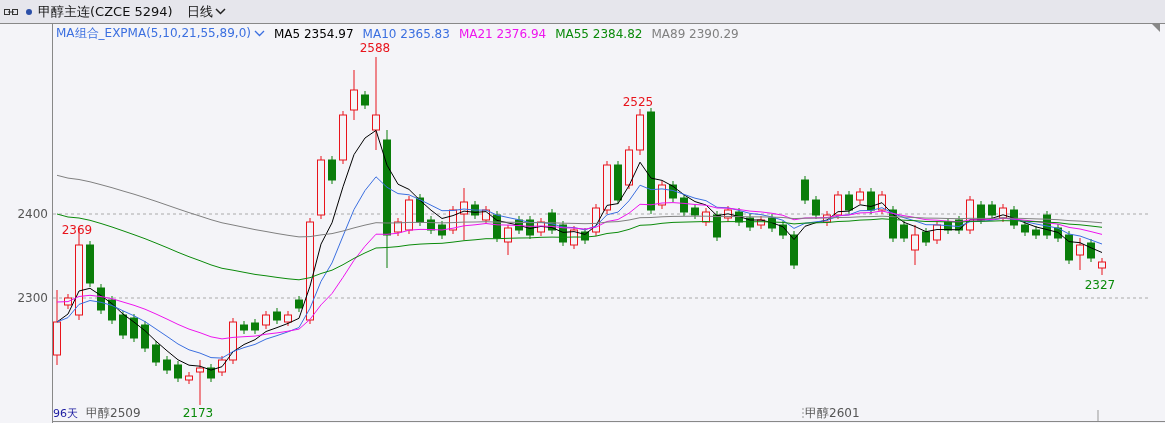 This screenshot has width=1165, height=423. Describe the element at coordinates (638, 102) in the screenshot. I see `price-label: 2525` at that location.